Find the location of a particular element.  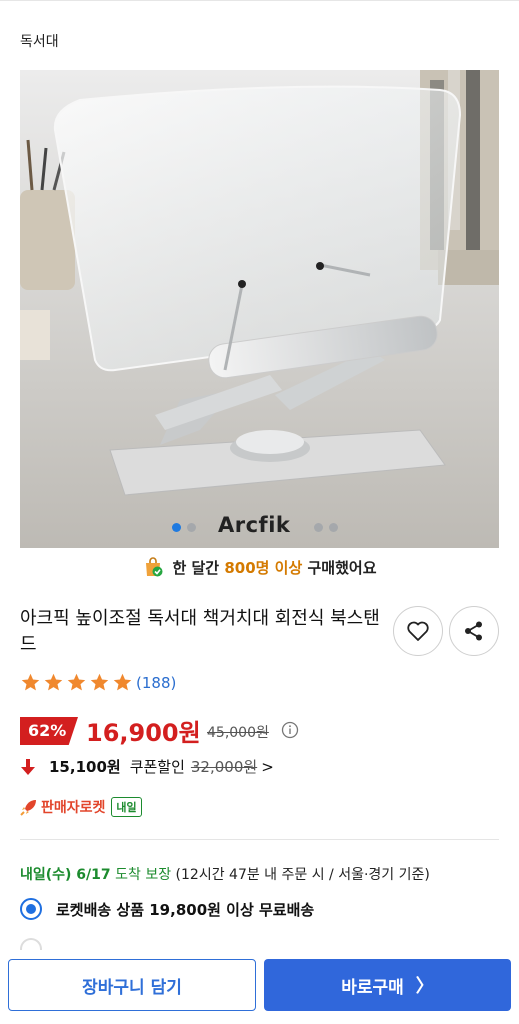

buyers-prefix: 한 달간 is located at coordinates (196, 568).